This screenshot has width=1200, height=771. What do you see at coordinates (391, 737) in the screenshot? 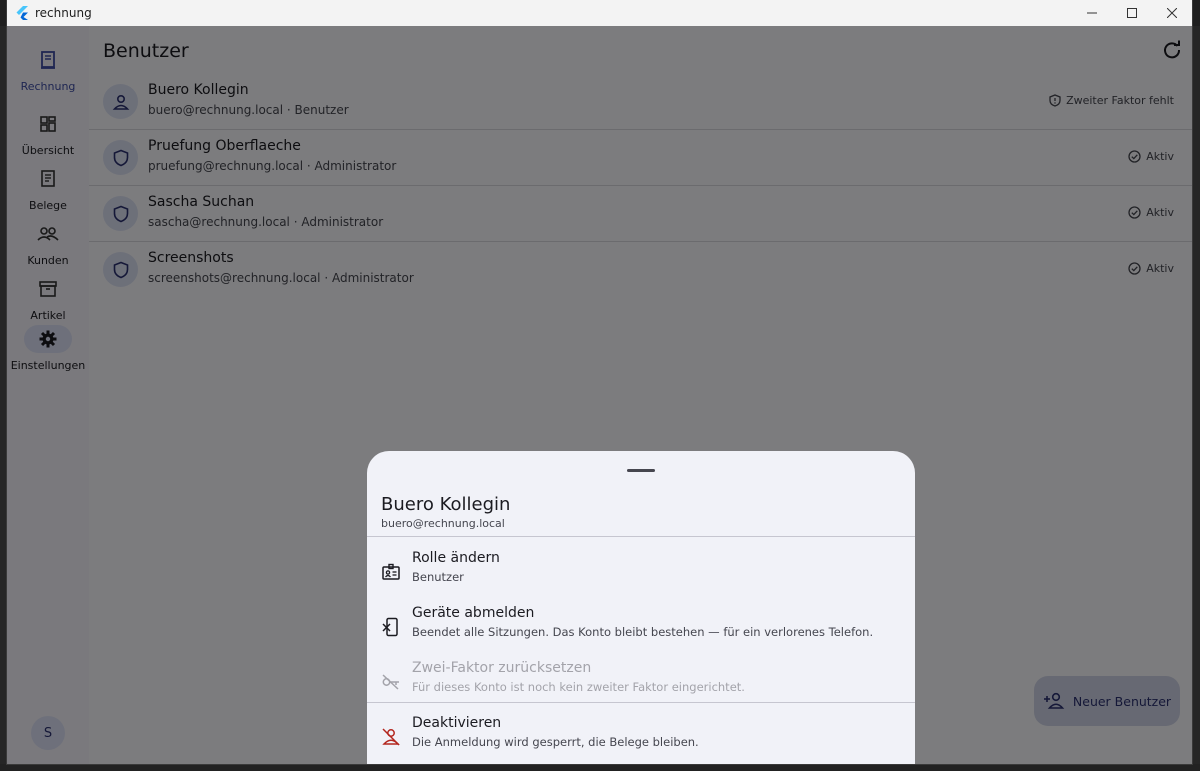
I see `person-off-icon` at bounding box center [391, 737].